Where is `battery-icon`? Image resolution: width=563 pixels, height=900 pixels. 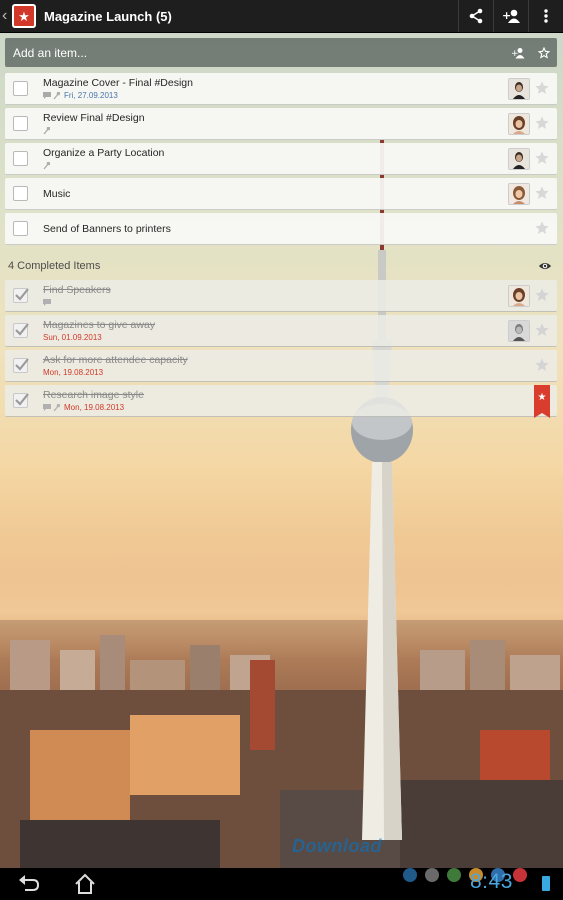
battery-icon is located at coordinates (546, 883).